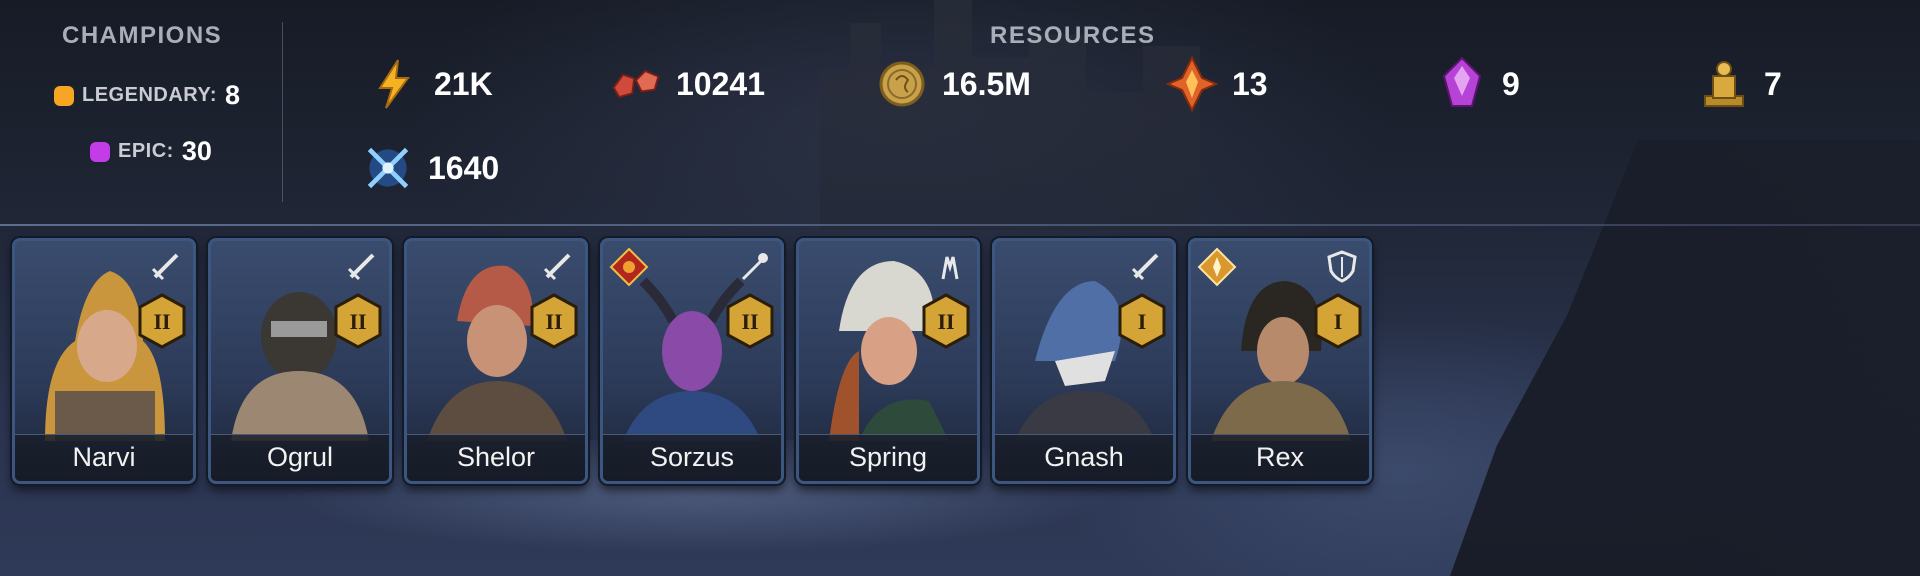  I want to click on champion-card-shelor: II Shelor, so click(496, 361).